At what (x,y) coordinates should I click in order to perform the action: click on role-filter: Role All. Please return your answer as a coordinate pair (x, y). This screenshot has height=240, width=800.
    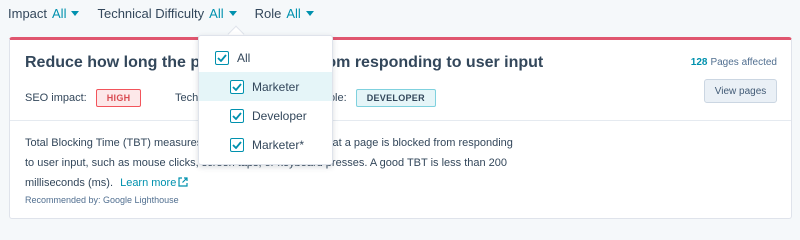
    Looking at the image, I should click on (284, 13).